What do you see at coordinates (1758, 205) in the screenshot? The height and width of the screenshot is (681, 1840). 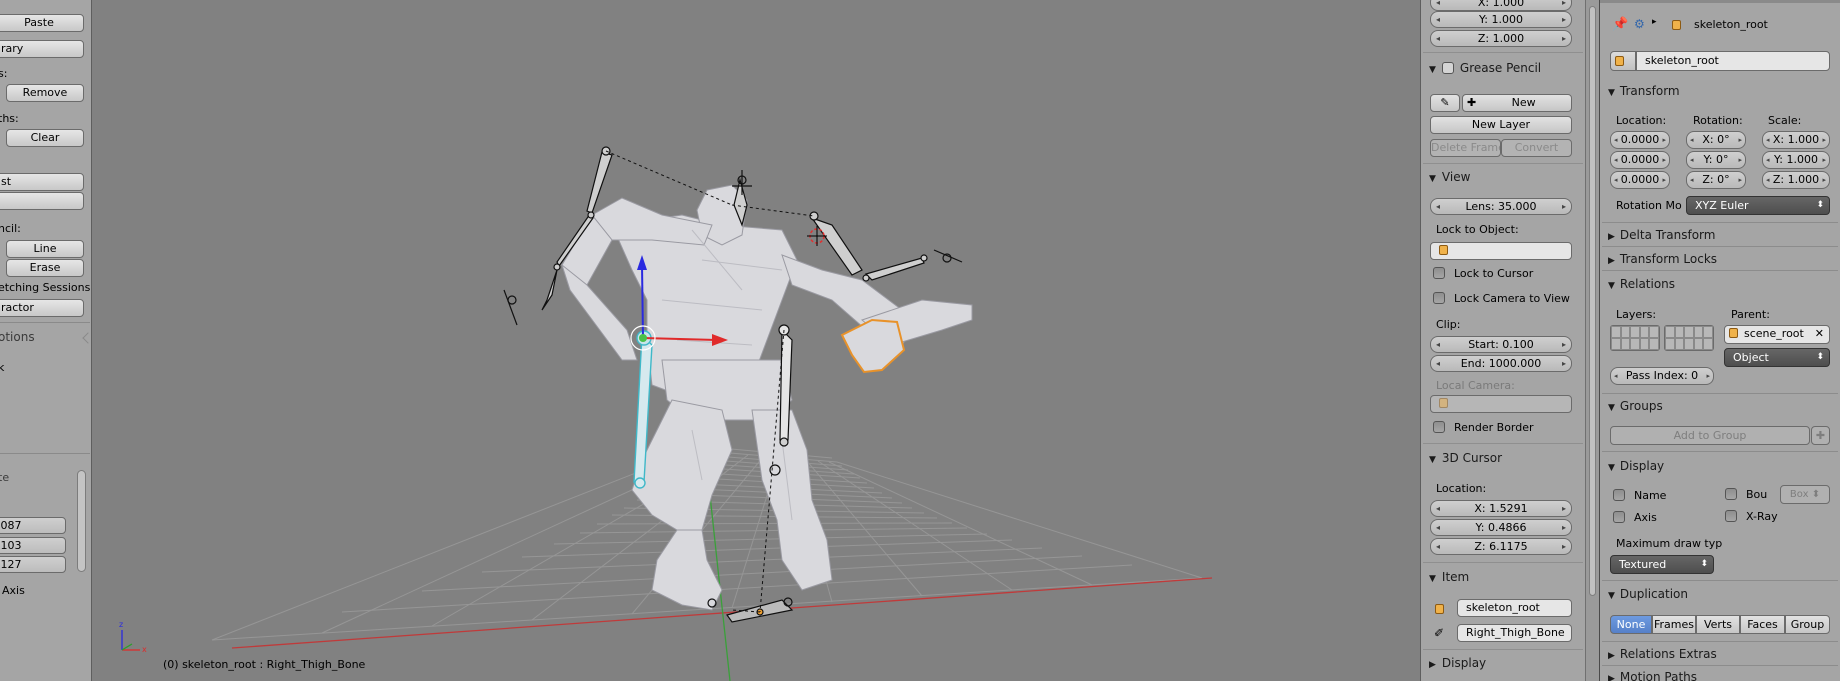 I see `rotation-mode-select: XYZ Euler ⬍` at bounding box center [1758, 205].